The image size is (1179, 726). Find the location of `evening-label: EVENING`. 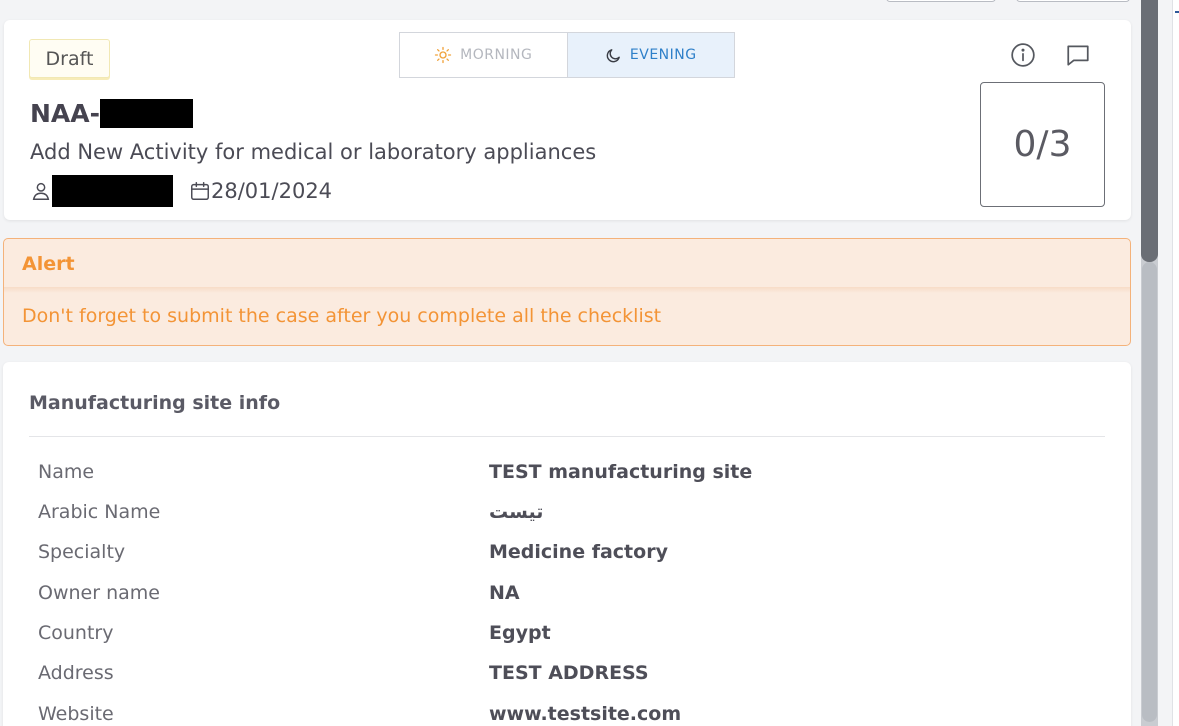

evening-label: EVENING is located at coordinates (663, 55).